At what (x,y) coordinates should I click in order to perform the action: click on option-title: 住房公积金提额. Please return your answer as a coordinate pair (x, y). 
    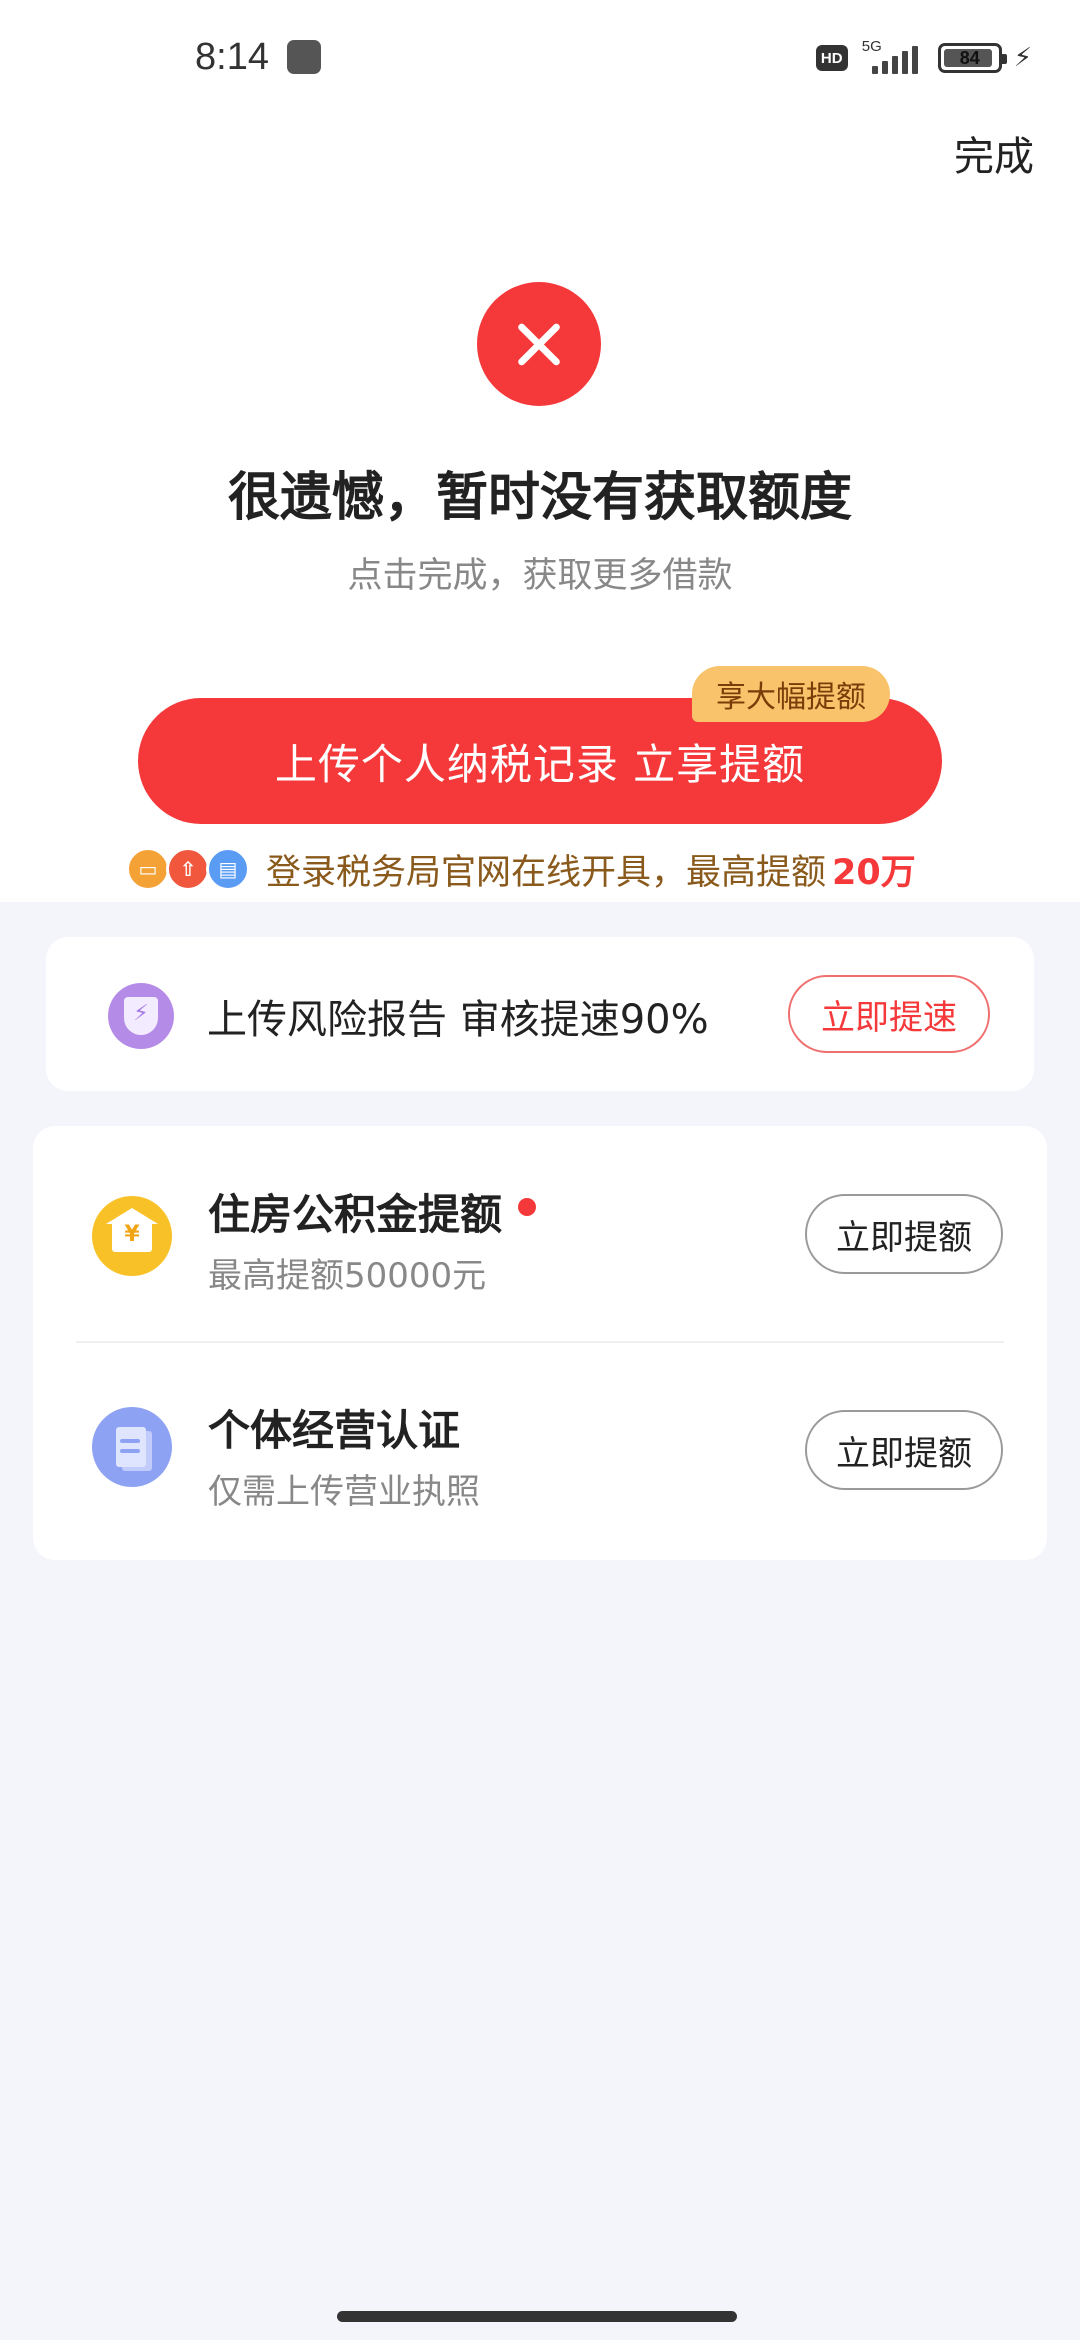
    Looking at the image, I should click on (355, 1214).